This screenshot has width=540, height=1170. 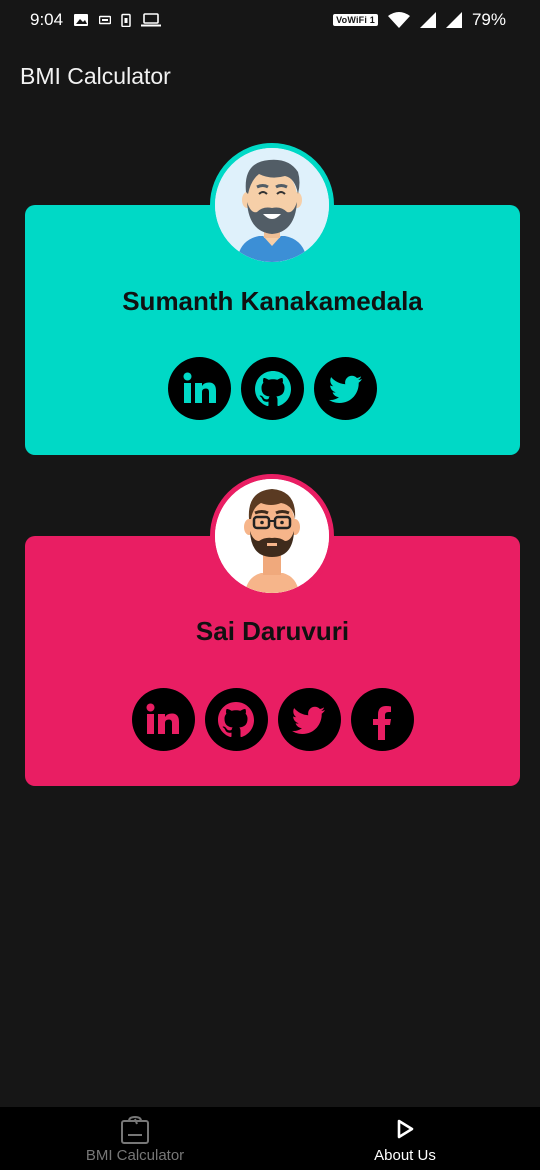 What do you see at coordinates (270, 20) in the screenshot?
I see `status-bar: 9:04 VoWiFi 1 79%` at bounding box center [270, 20].